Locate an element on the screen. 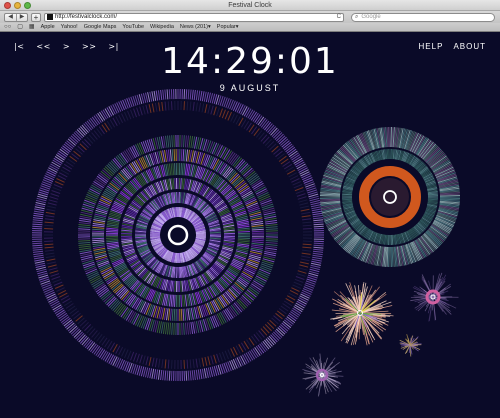  clock-time: 14:29:01 is located at coordinates (250, 61).